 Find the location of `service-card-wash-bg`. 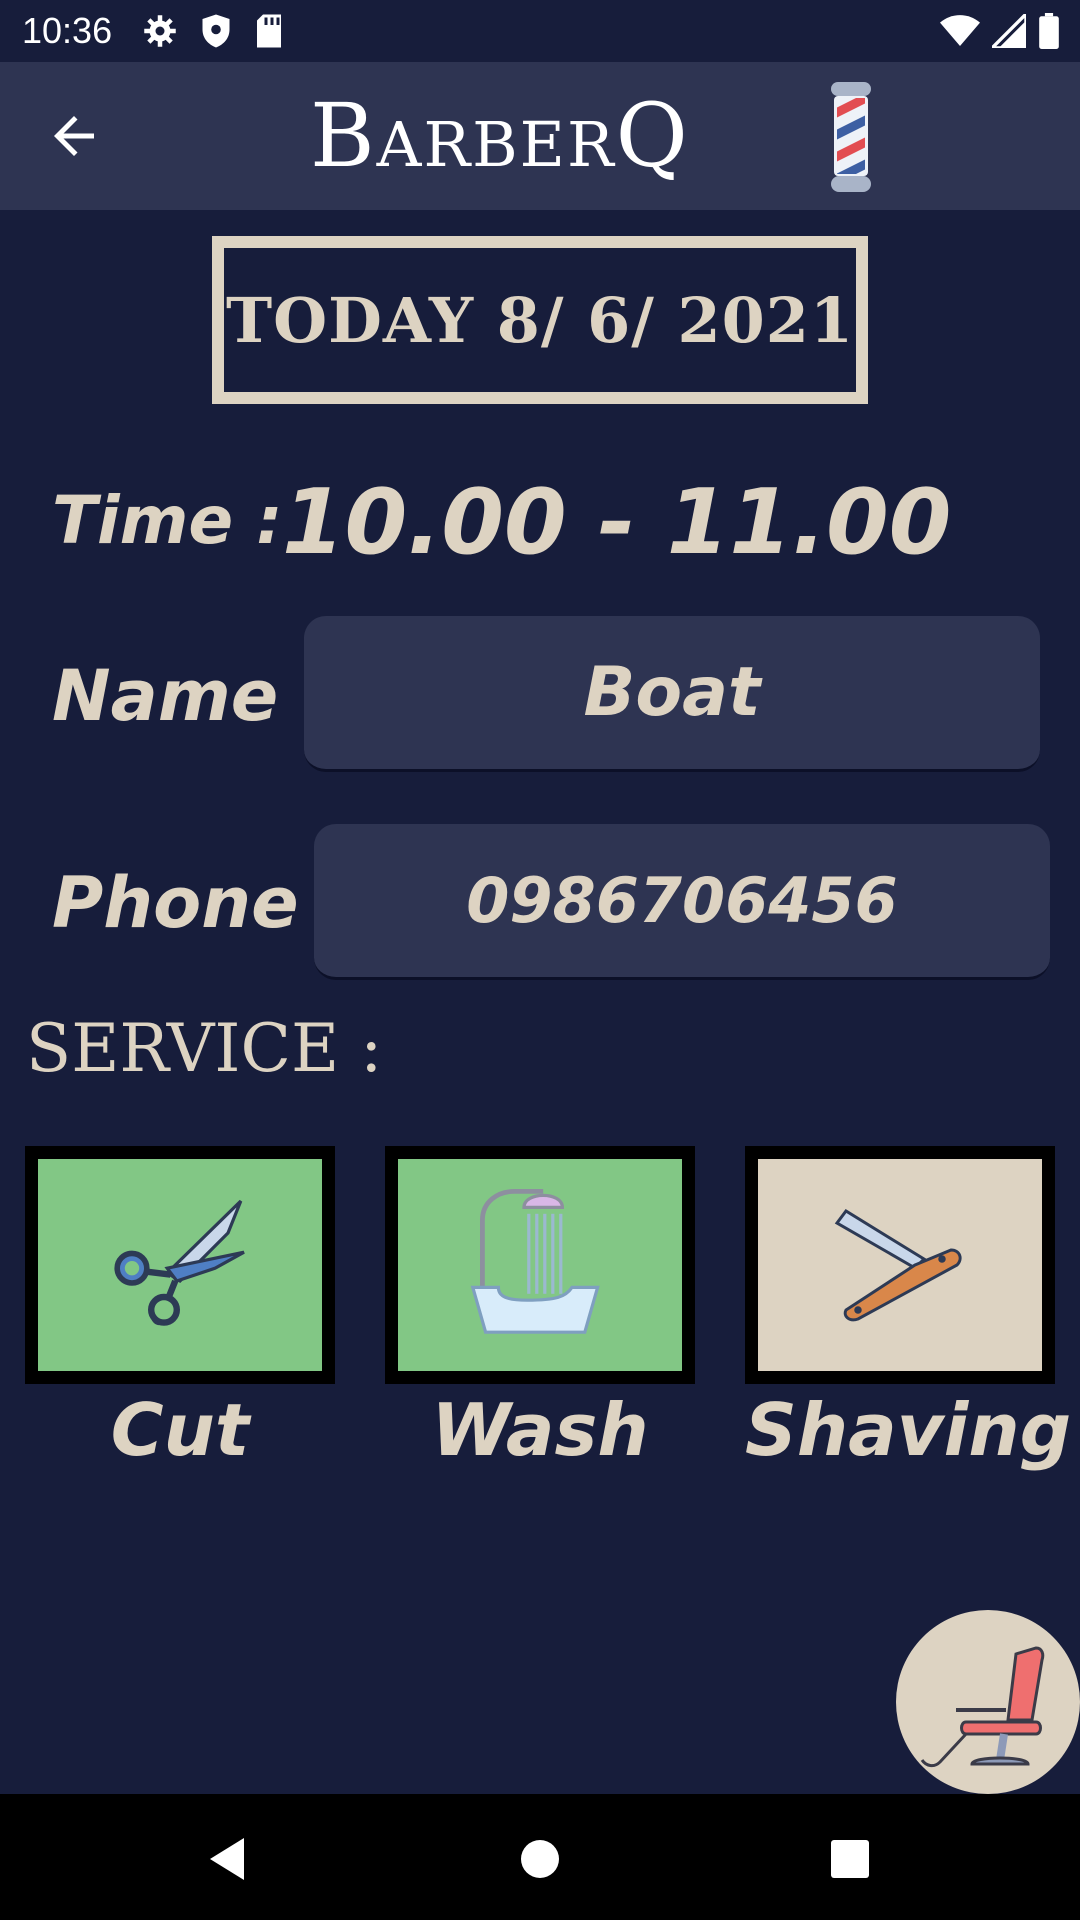

service-card-wash-bg is located at coordinates (540, 1265).